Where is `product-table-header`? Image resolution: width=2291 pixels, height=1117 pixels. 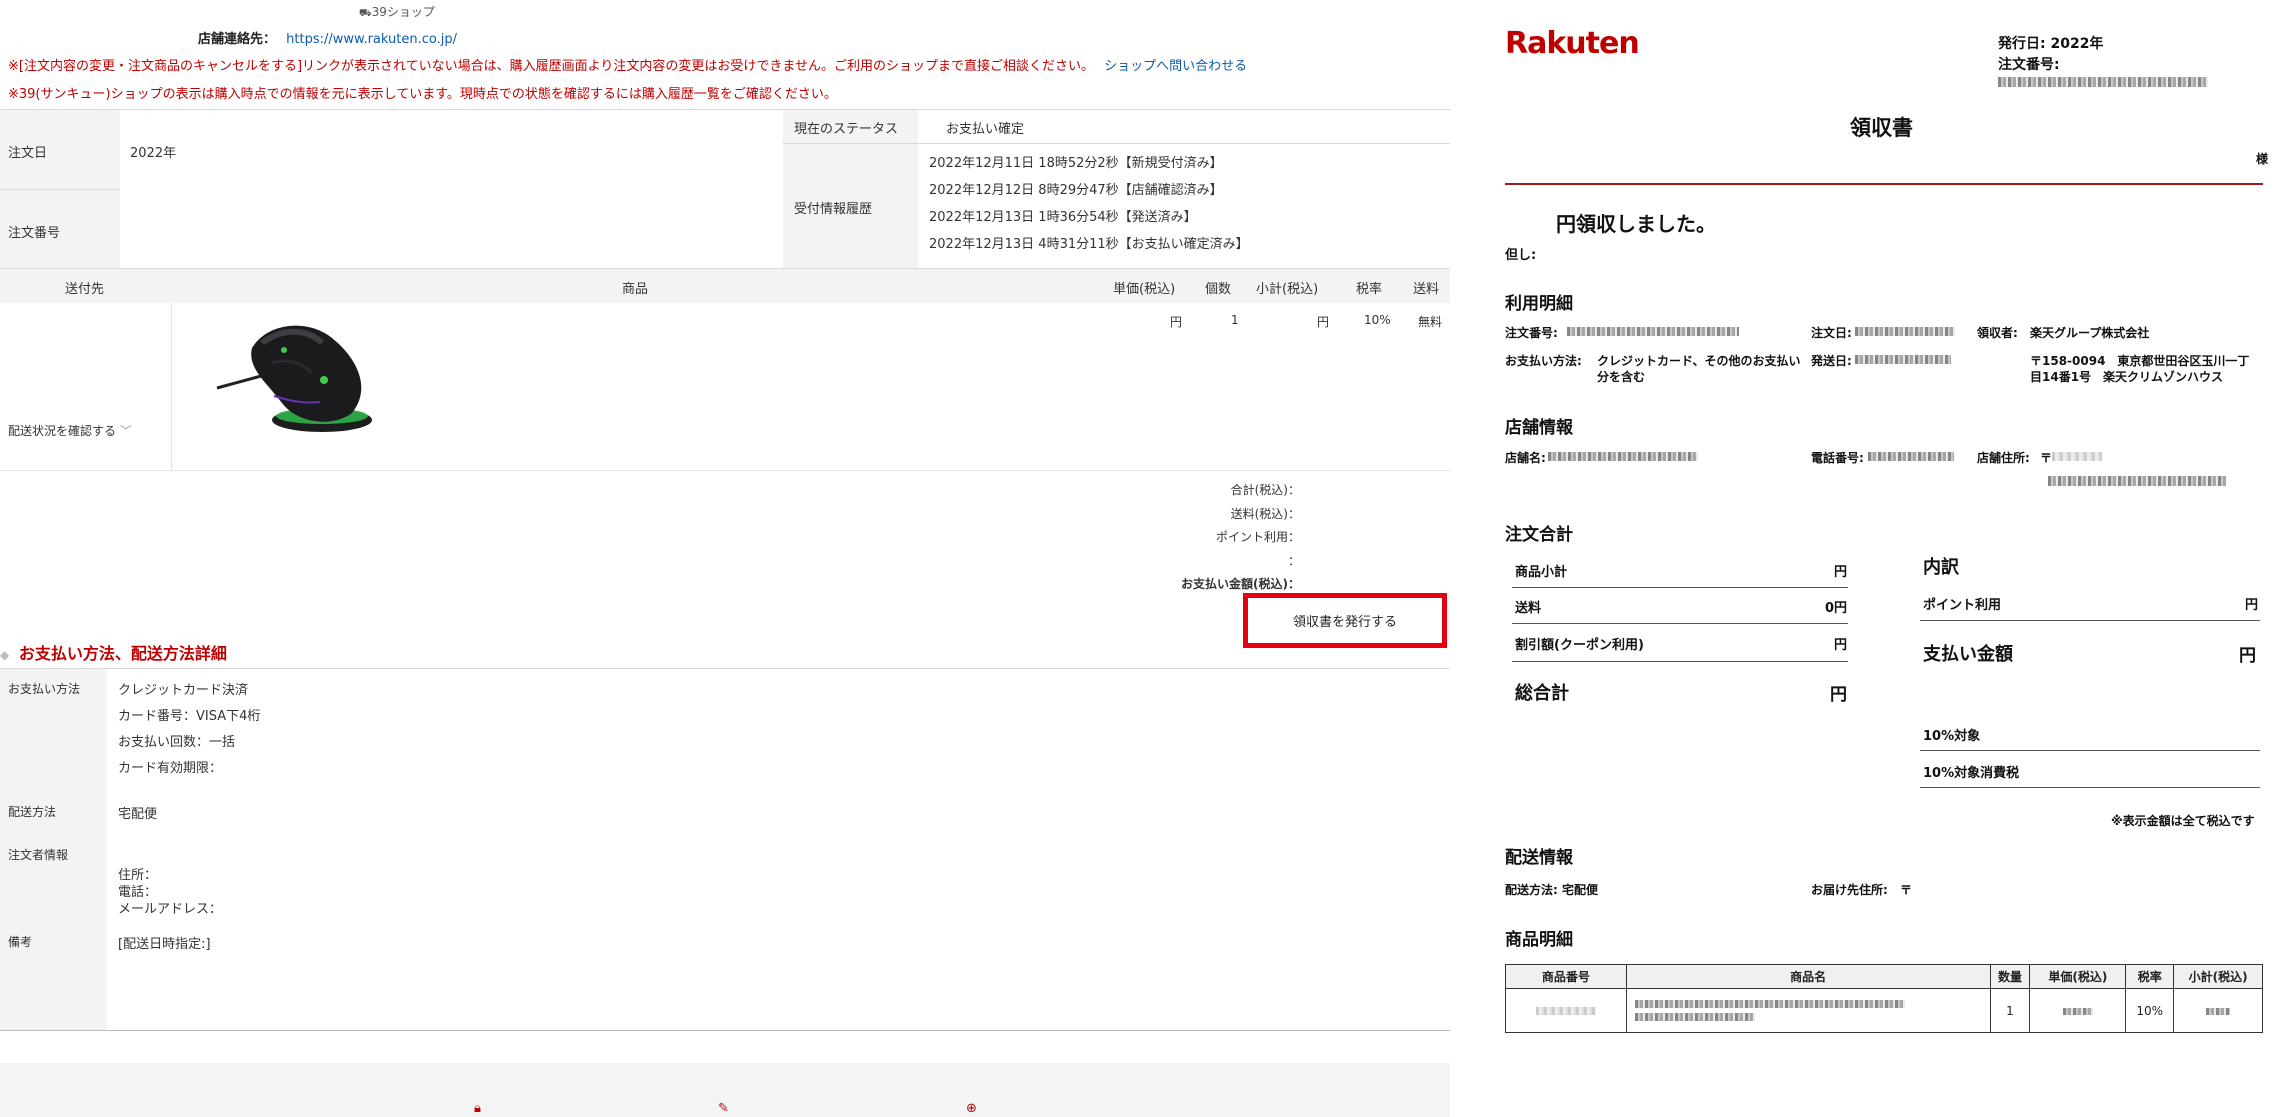
product-table-header is located at coordinates (725, 286).